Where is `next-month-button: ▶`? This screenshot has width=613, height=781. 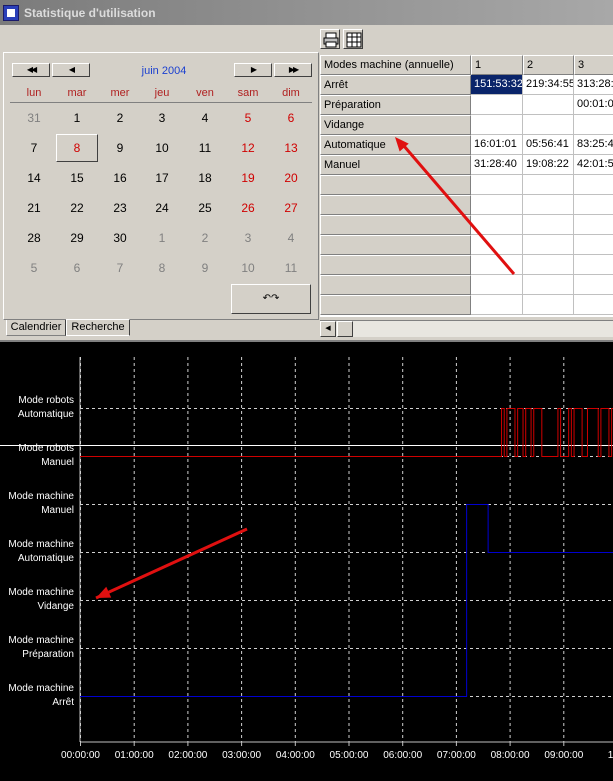
next-month-button: ▶ is located at coordinates (253, 70).